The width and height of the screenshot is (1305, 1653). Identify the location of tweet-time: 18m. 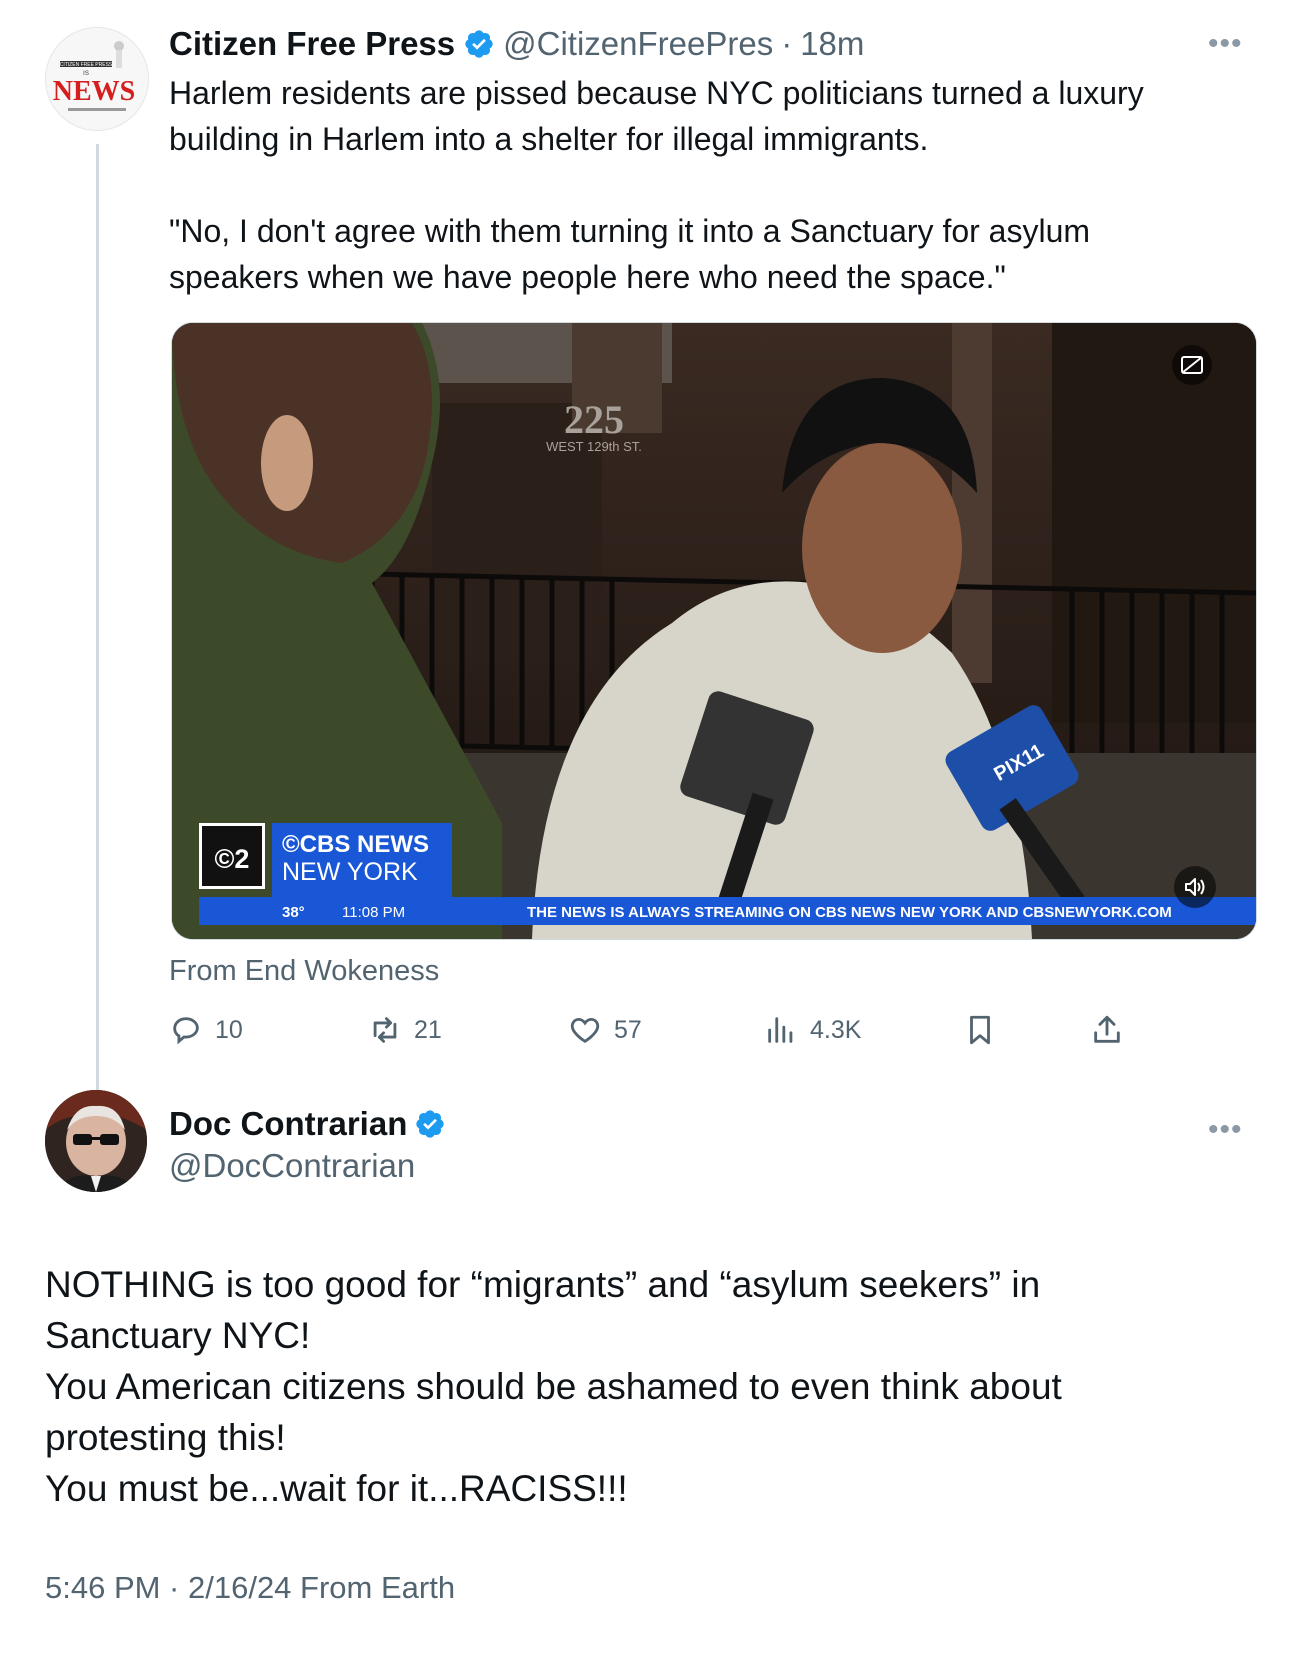
(832, 44).